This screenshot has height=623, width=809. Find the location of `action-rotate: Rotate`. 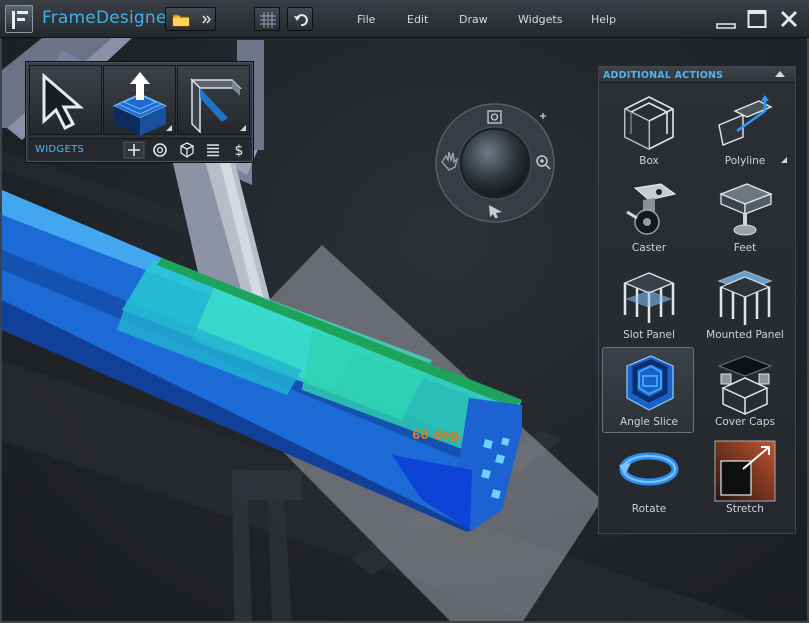

action-rotate: Rotate is located at coordinates (648, 477).